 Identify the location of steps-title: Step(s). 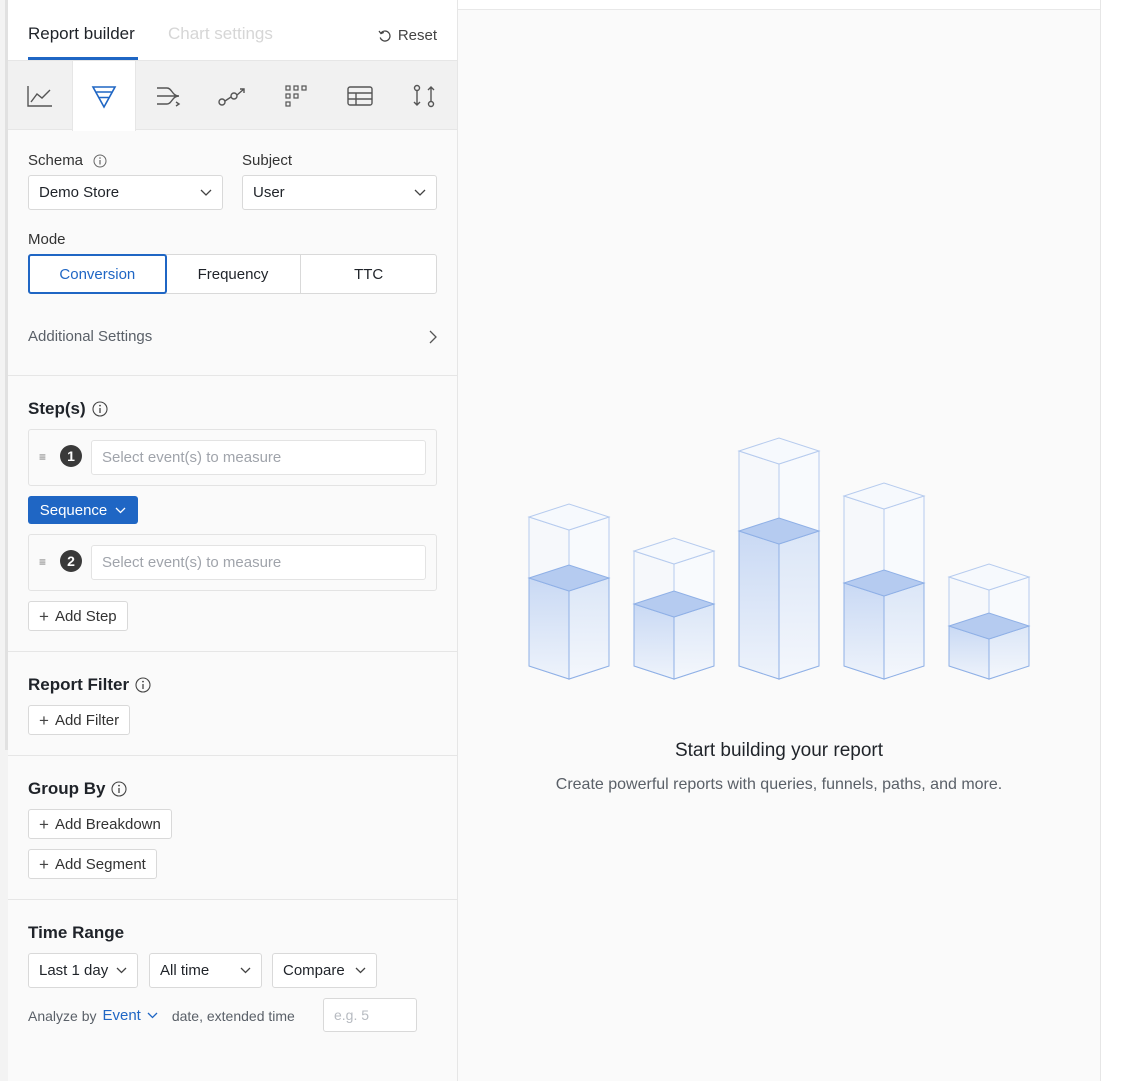
(68, 409).